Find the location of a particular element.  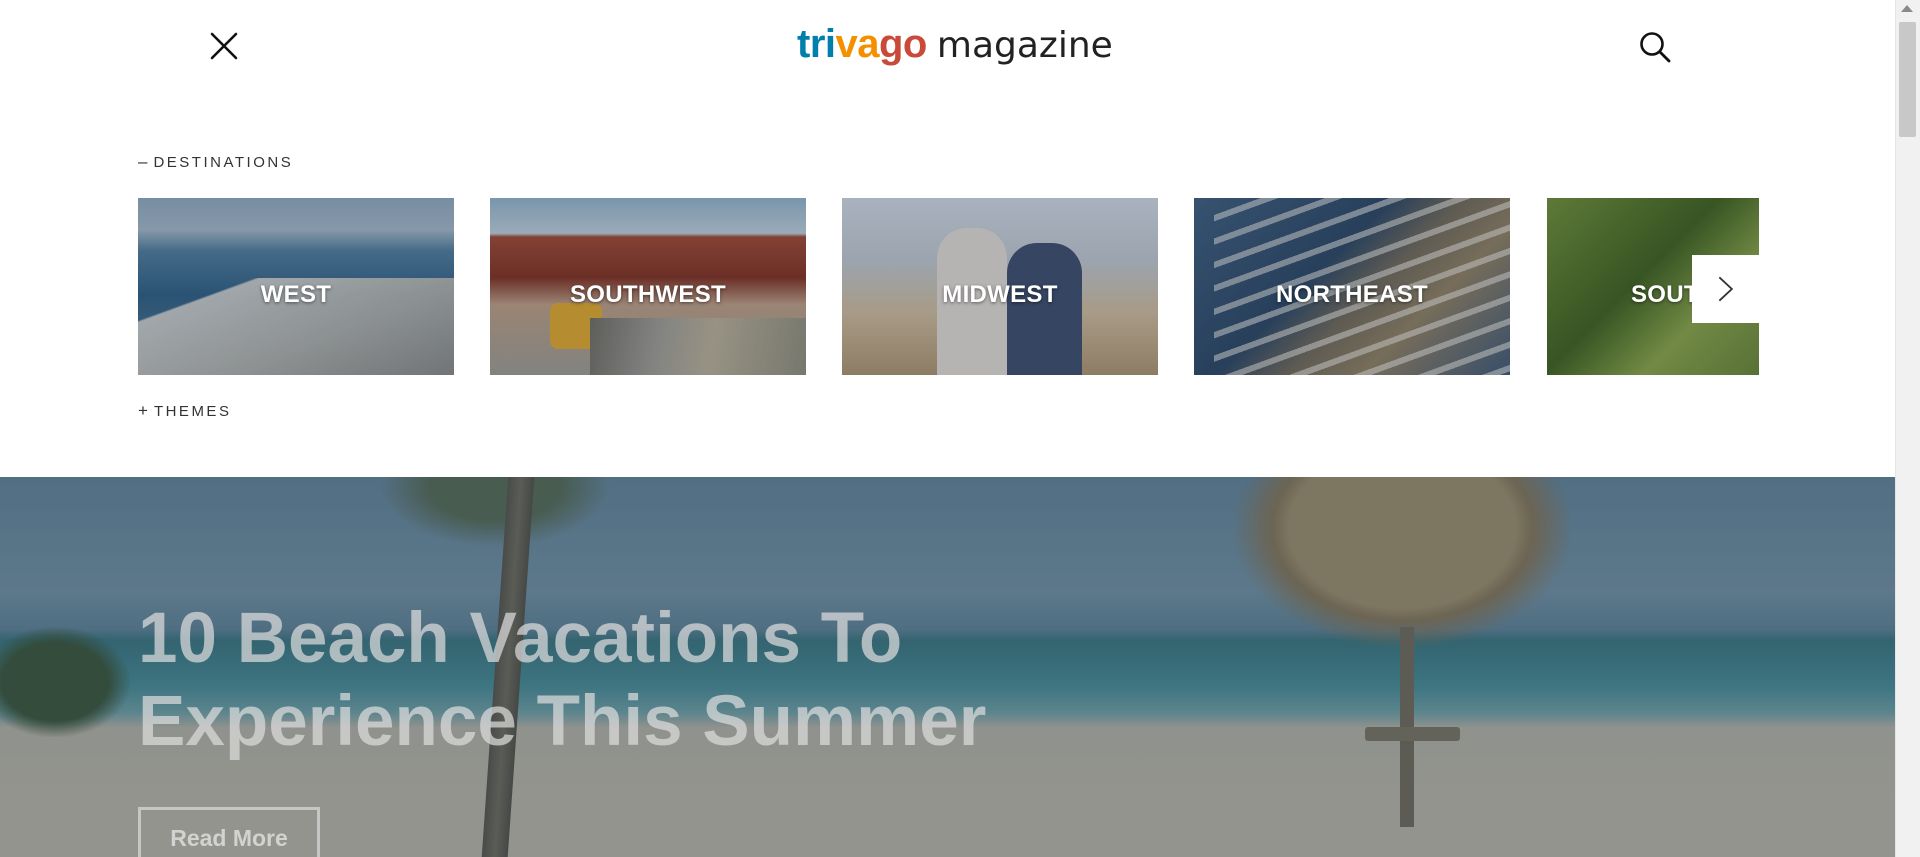

scroll-up-icon is located at coordinates (1907, 8).